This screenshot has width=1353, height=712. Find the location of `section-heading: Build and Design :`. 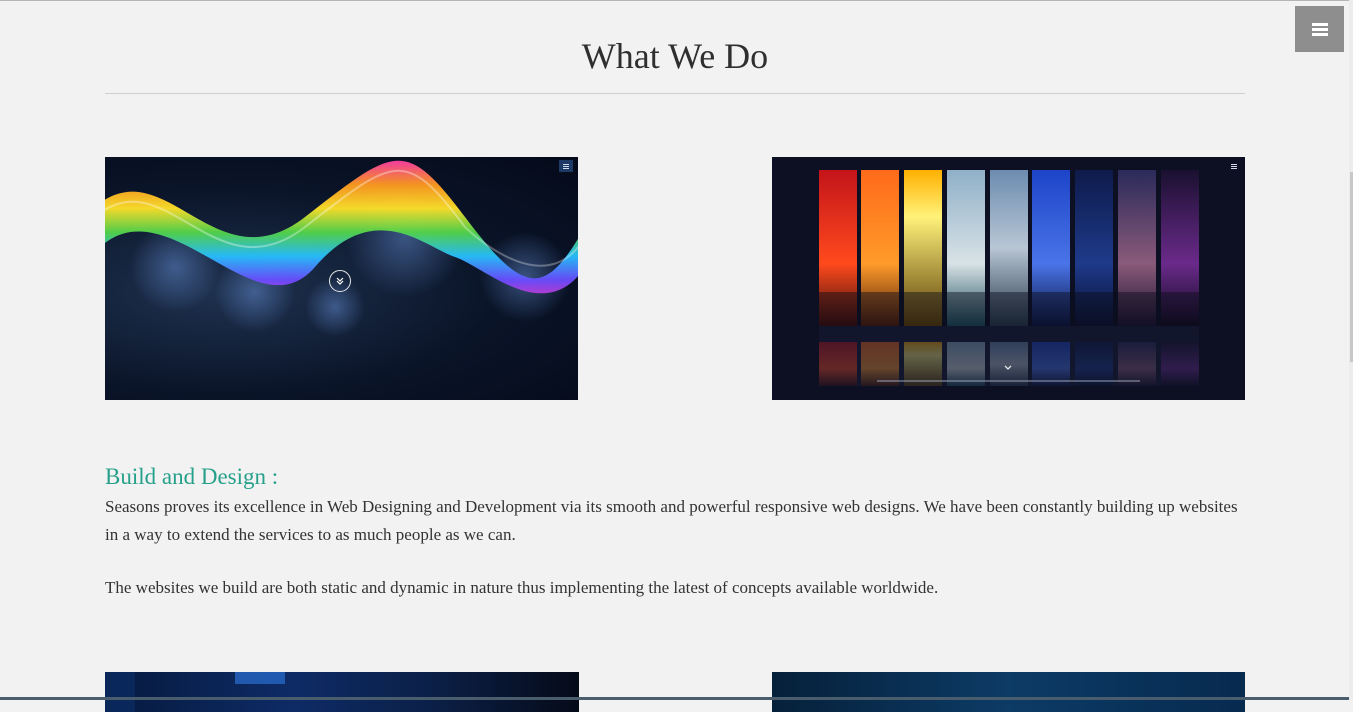

section-heading: Build and Design : is located at coordinates (192, 476).